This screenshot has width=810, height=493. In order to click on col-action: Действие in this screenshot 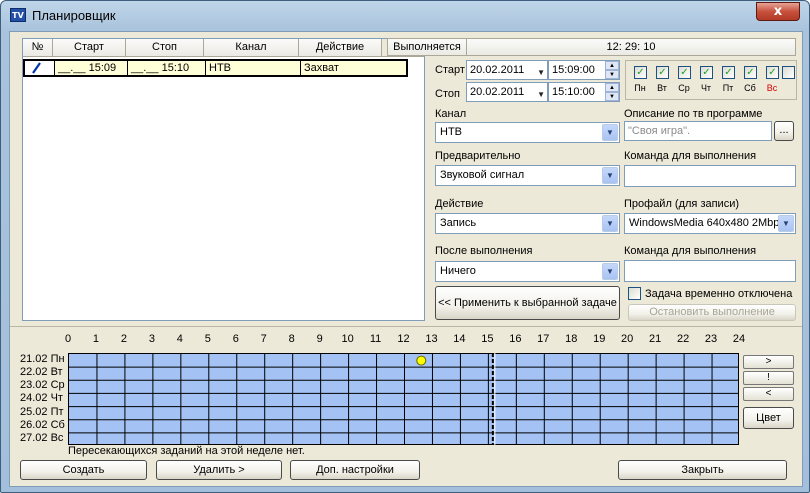, I will do `click(340, 47)`.